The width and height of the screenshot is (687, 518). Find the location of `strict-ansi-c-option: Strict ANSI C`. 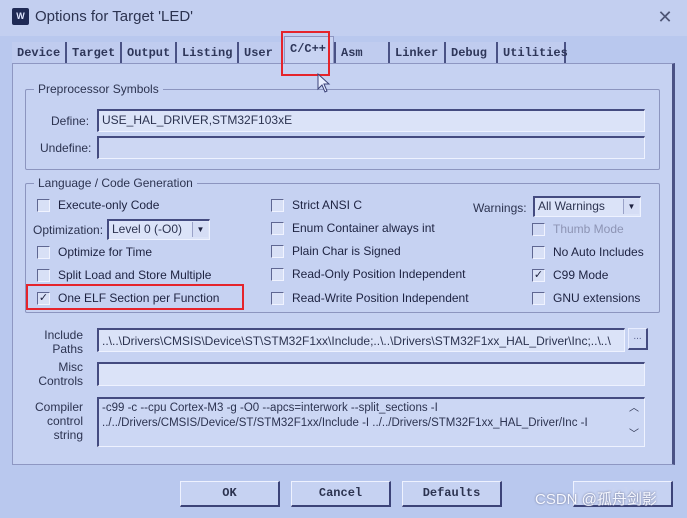

strict-ansi-c-option: Strict ANSI C is located at coordinates (316, 205).